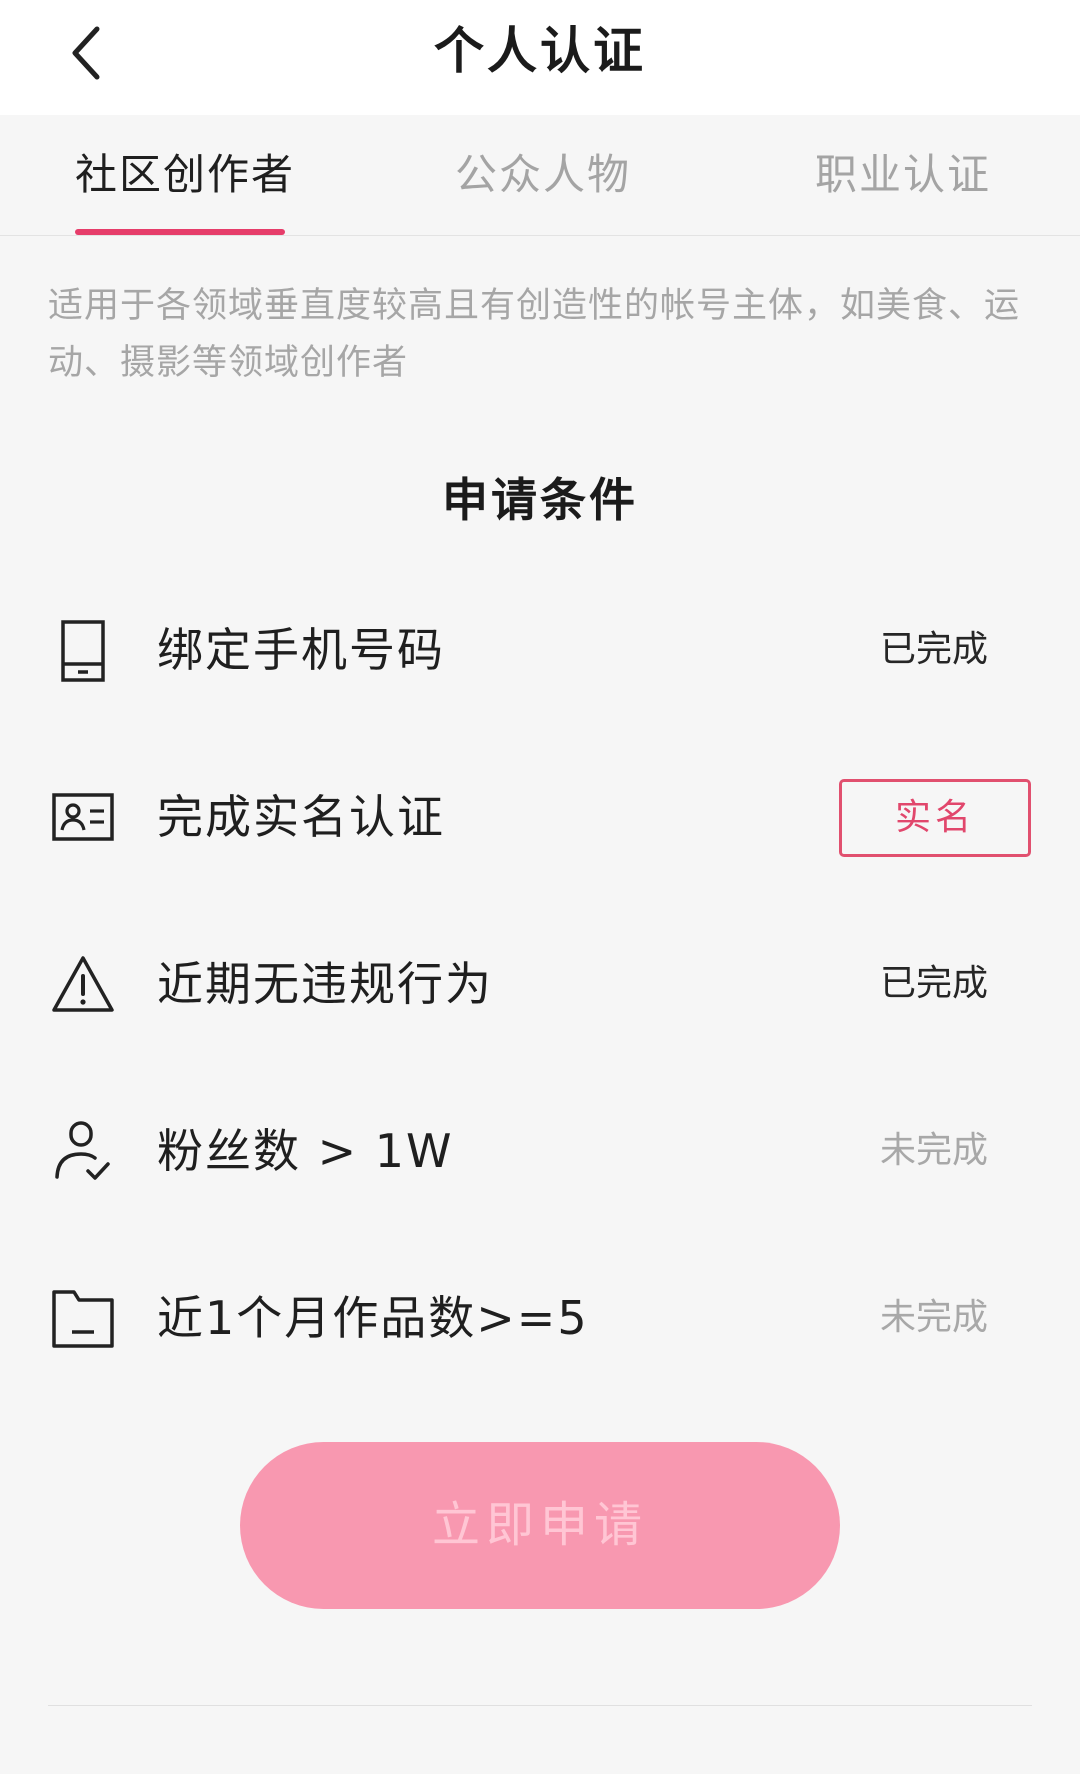 The height and width of the screenshot is (1774, 1080). Describe the element at coordinates (540, 817) in the screenshot. I see `condition-row-real-name: 完成实名认证 实名` at that location.